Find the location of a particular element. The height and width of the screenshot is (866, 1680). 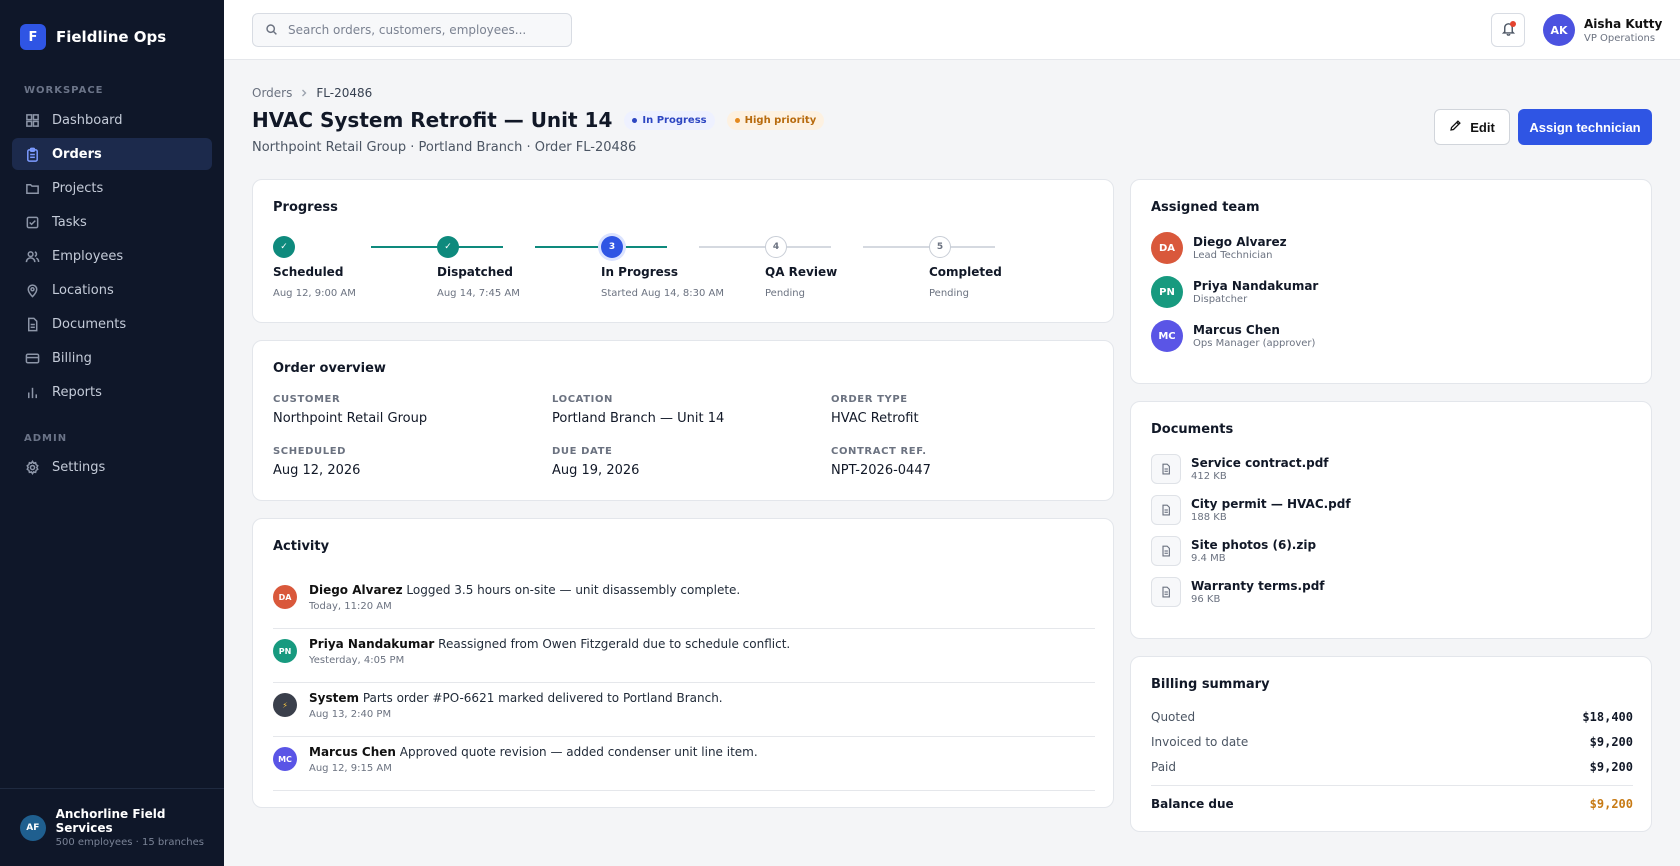

overview-field-scheduled: SCHEDULED Aug 12, 2026 is located at coordinates (403, 462).